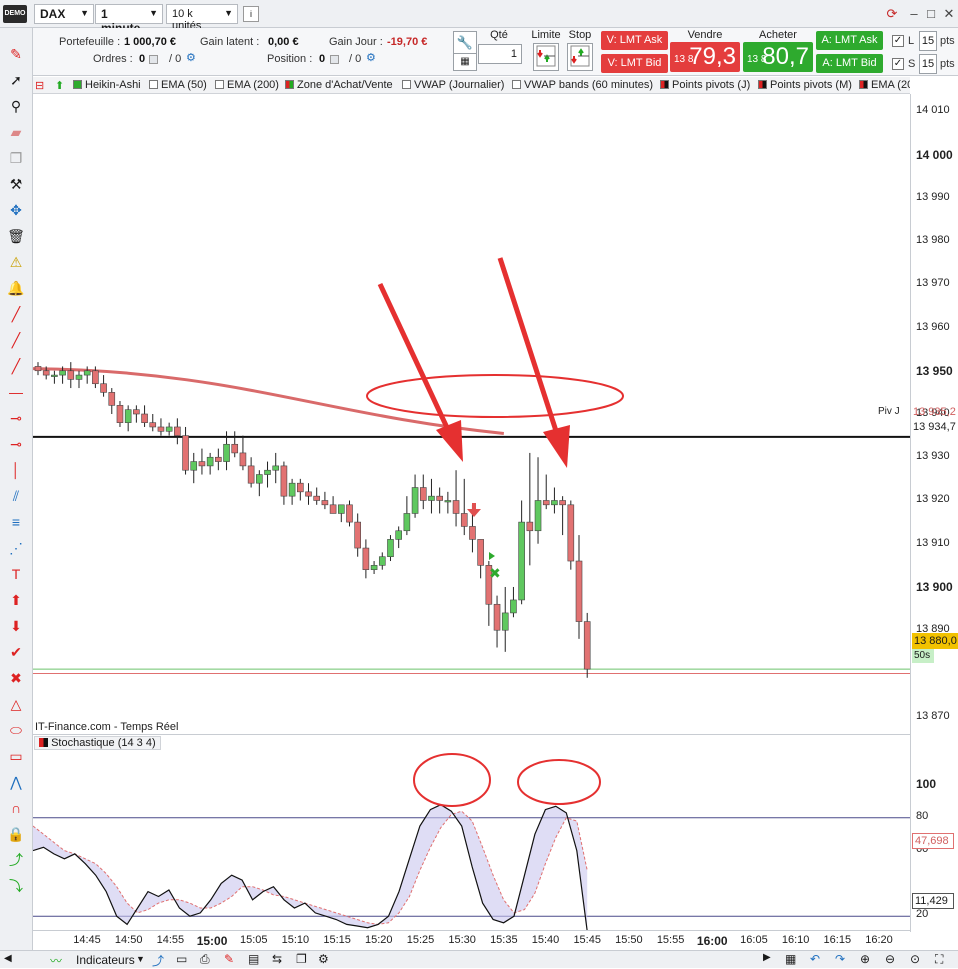  What do you see at coordinates (865, 959) in the screenshot?
I see `zoom-in-icon: ⊕` at bounding box center [865, 959].